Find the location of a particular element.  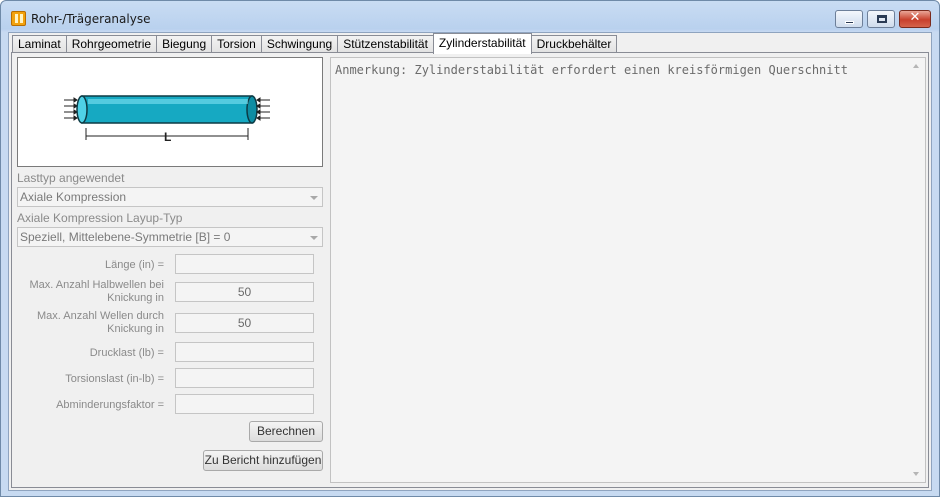

tab-laminat: Laminat is located at coordinates (39, 44).